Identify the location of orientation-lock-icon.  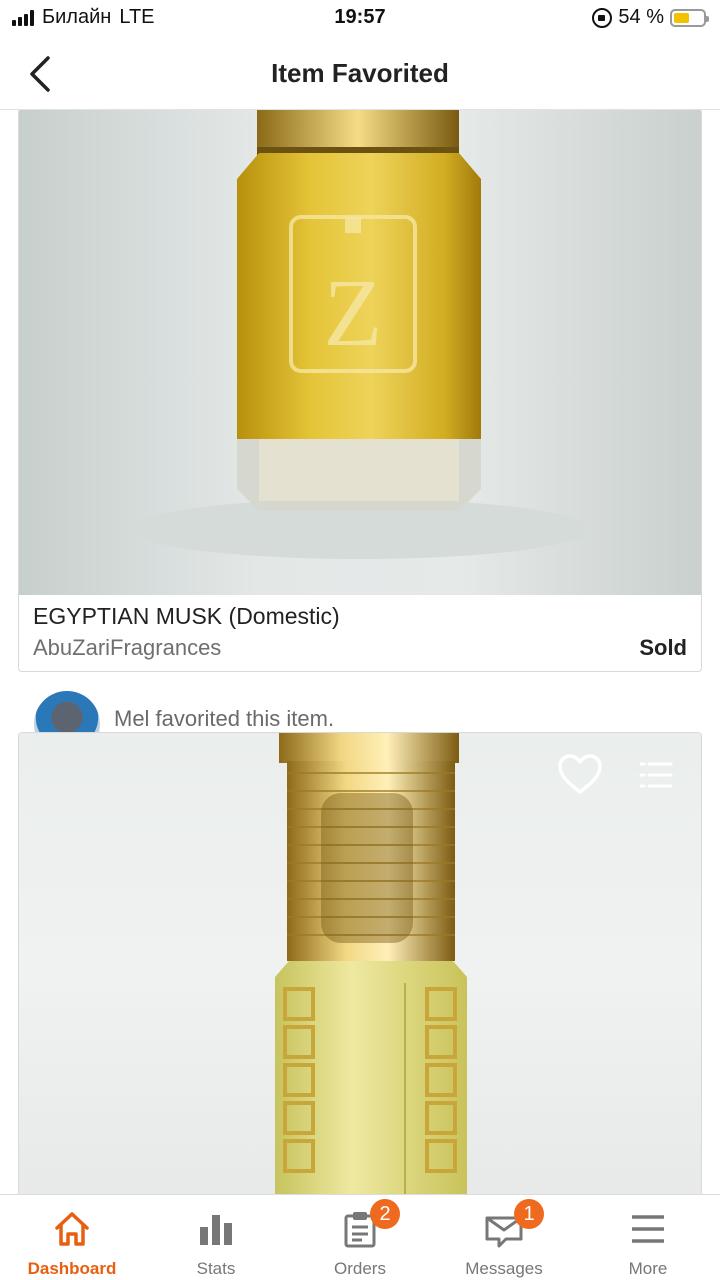
(602, 17).